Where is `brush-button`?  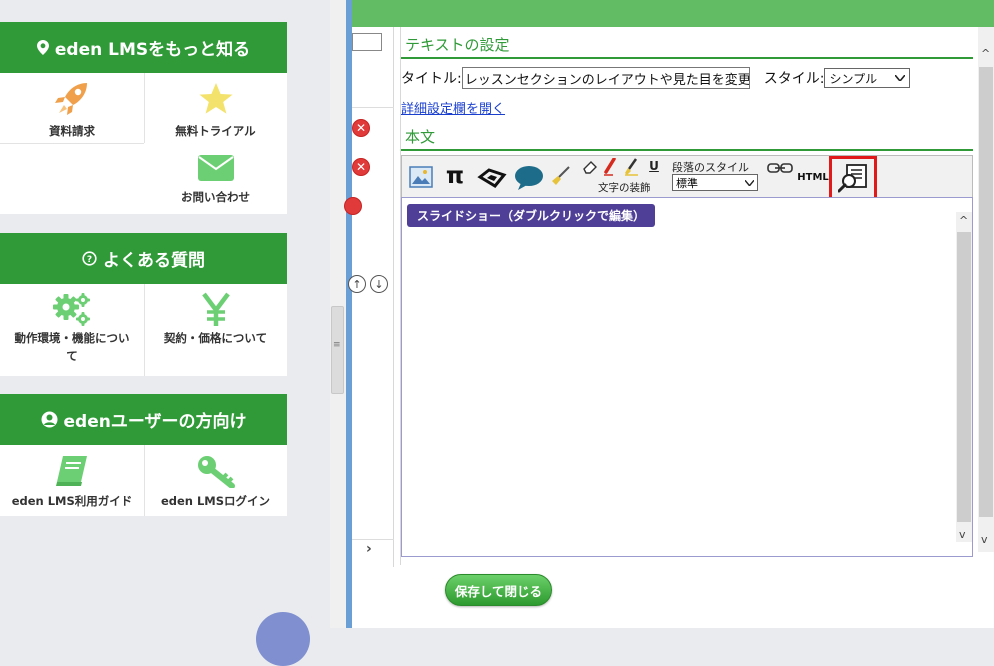
brush-button is located at coordinates (561, 176).